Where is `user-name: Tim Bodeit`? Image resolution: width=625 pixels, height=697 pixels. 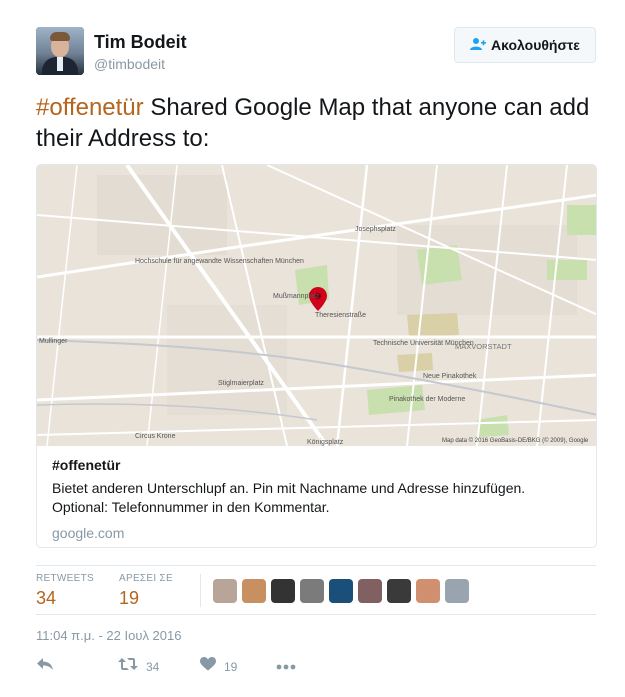
user-name: Tim Bodeit is located at coordinates (140, 42).